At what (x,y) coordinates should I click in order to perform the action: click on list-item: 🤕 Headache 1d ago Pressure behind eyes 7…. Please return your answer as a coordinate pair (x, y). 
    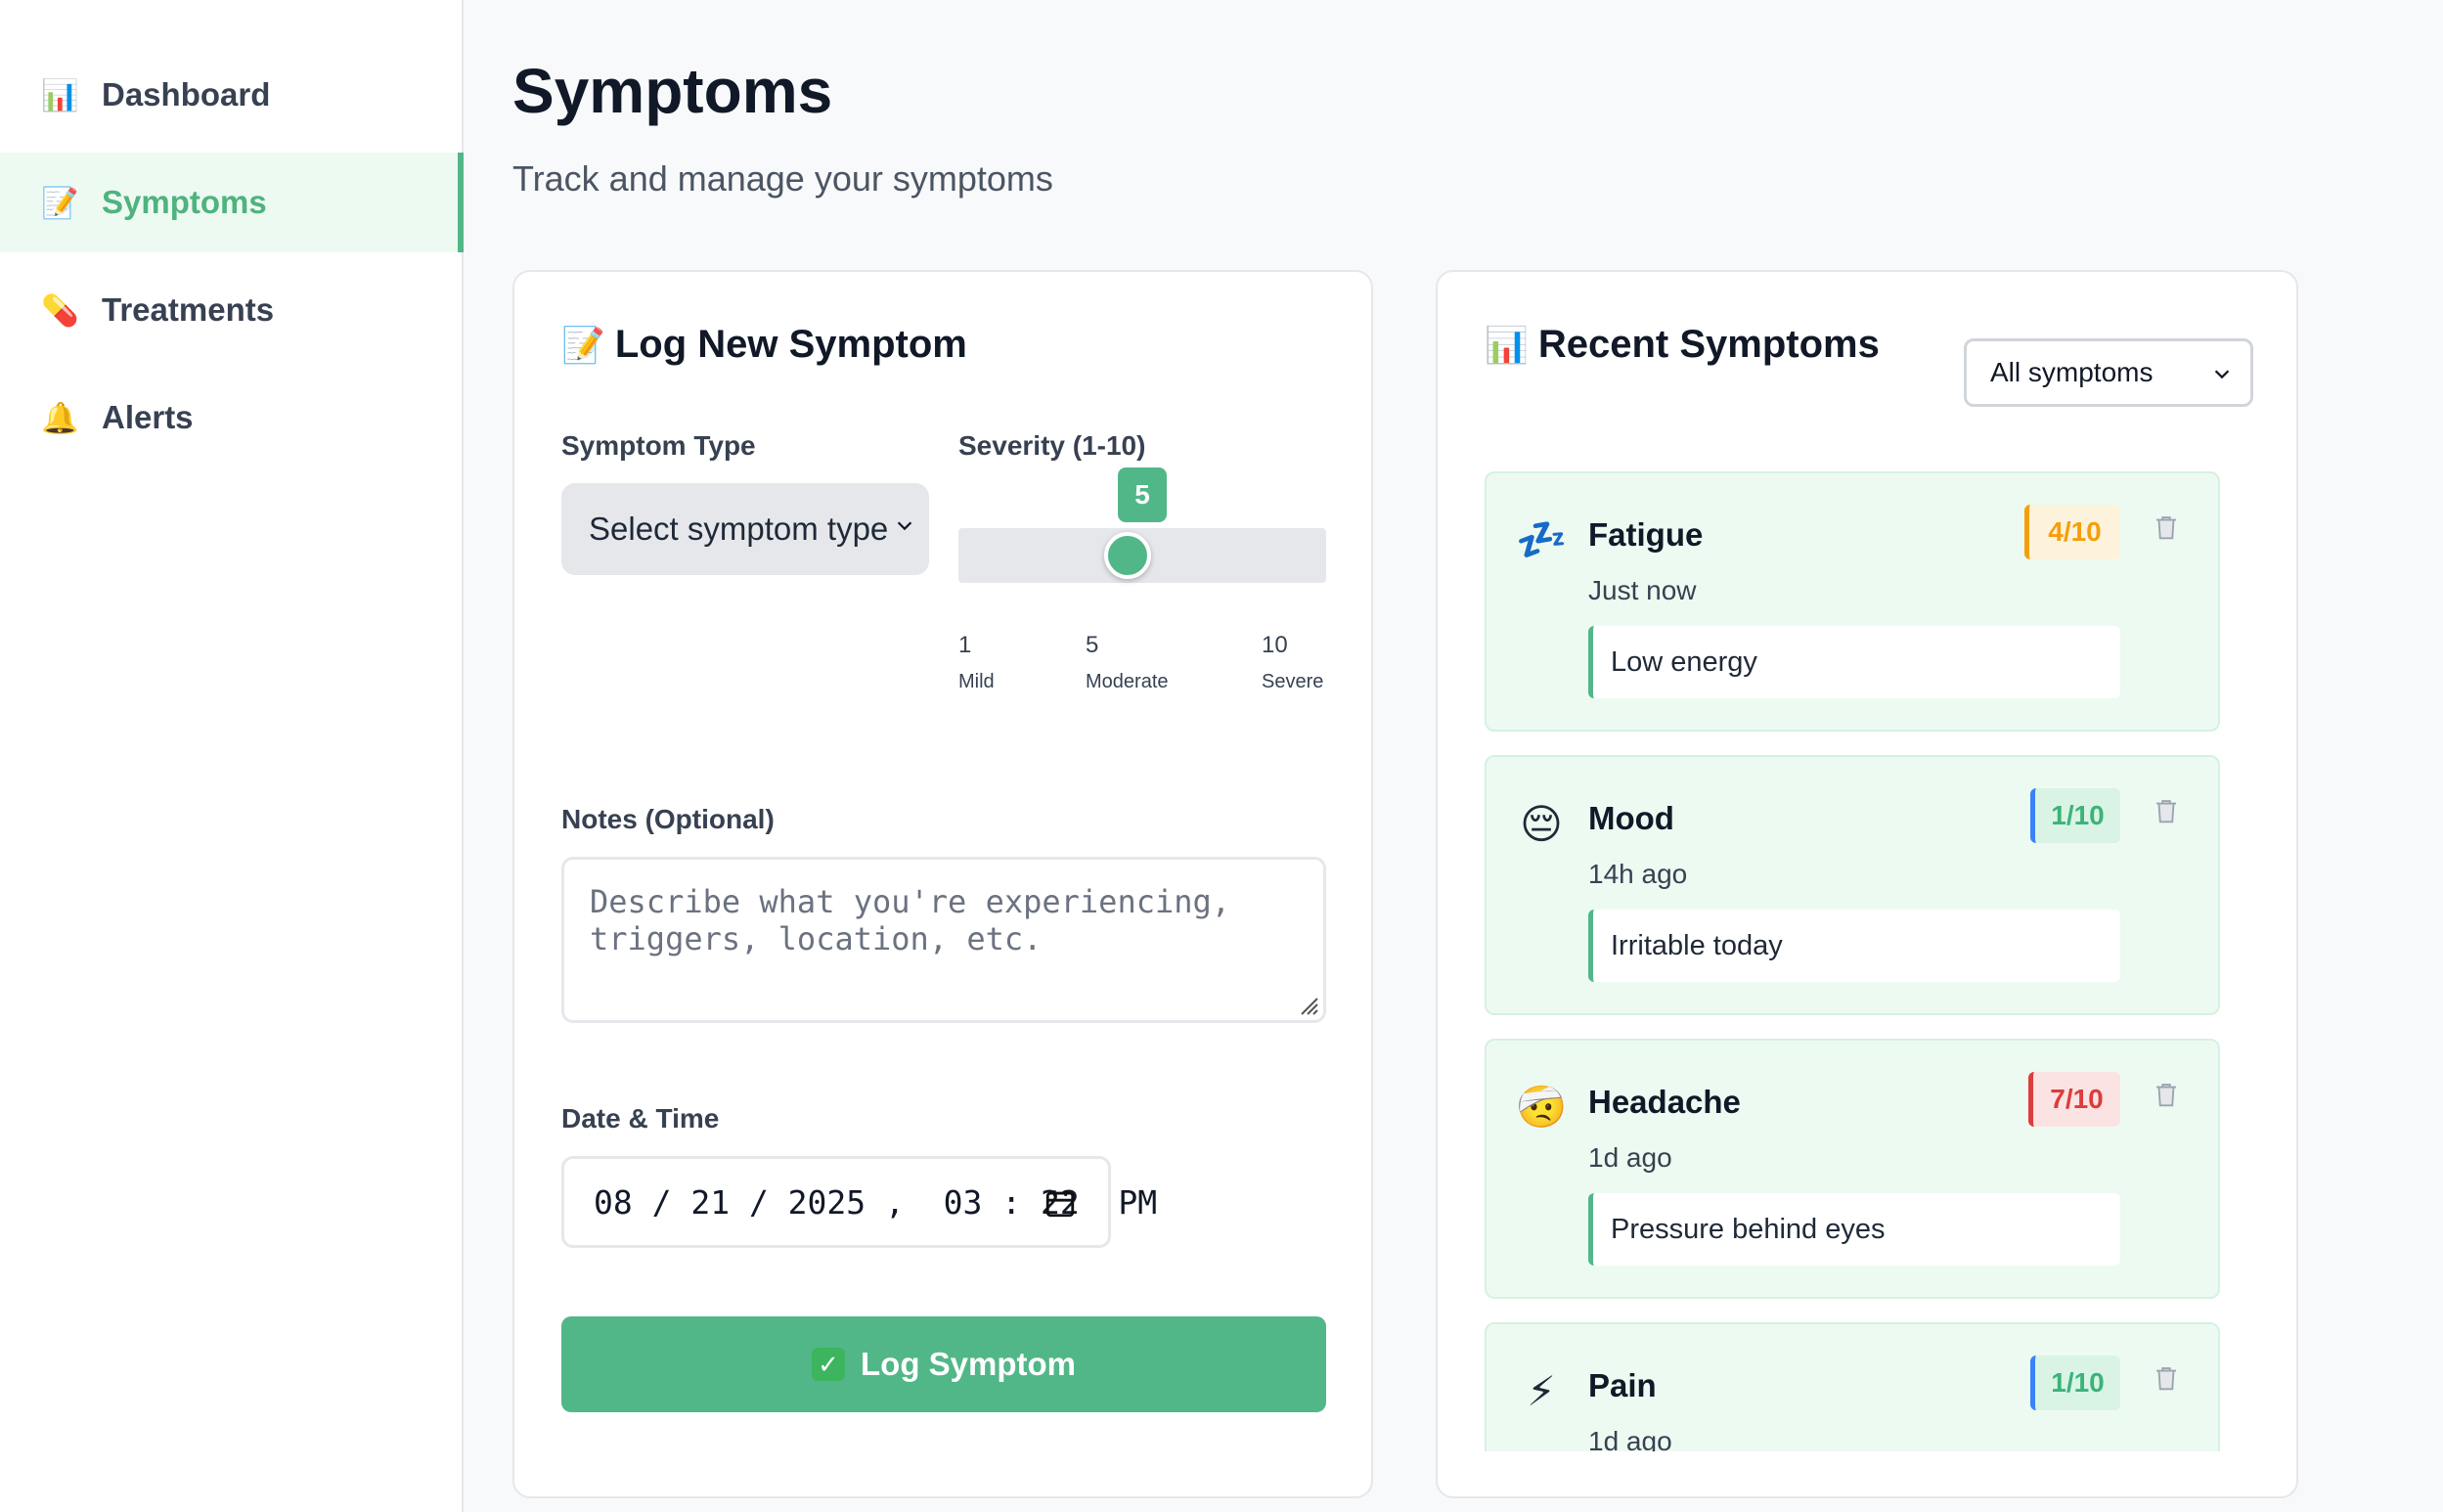
    Looking at the image, I should click on (1852, 1169).